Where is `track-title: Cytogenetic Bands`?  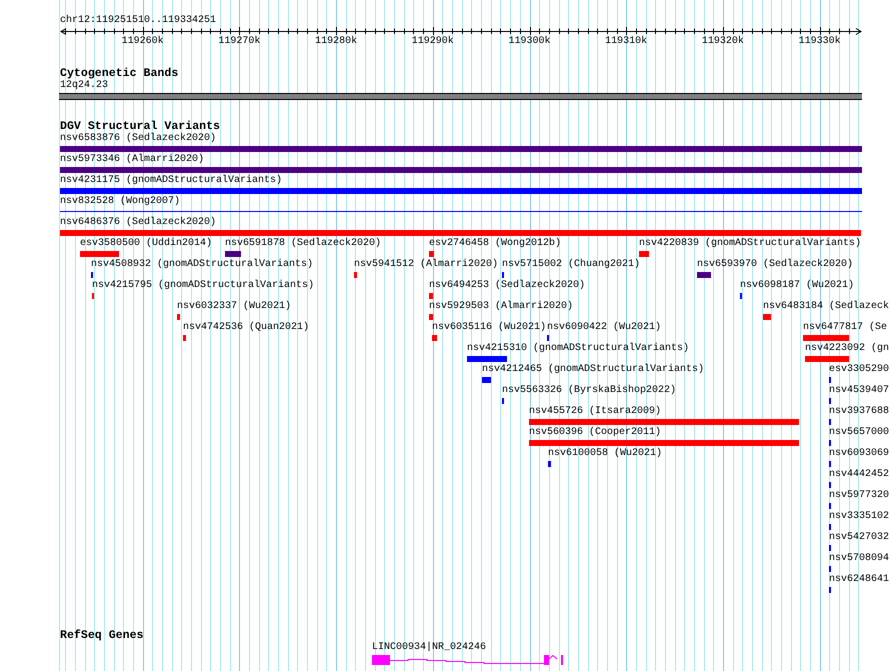 track-title: Cytogenetic Bands is located at coordinates (119, 74).